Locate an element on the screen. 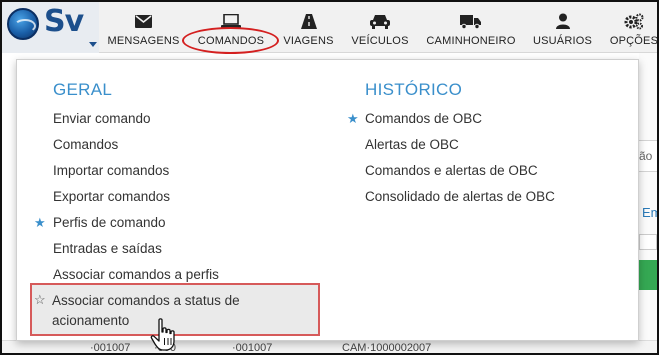 The image size is (659, 355). comandos-highlight-ellipse is located at coordinates (230, 40).